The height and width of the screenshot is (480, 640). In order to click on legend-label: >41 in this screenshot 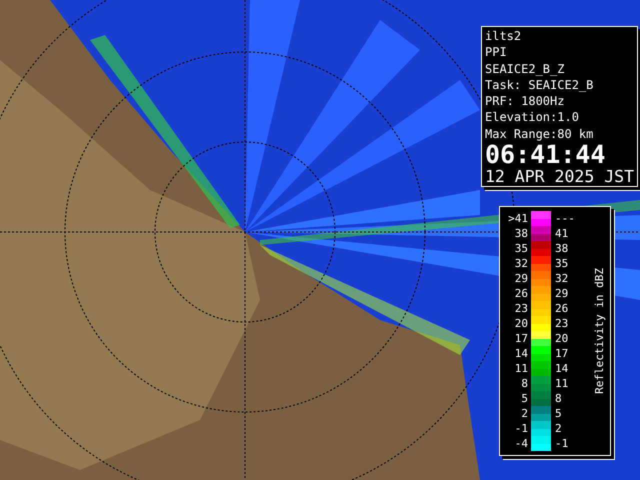, I will do `click(518, 218)`.